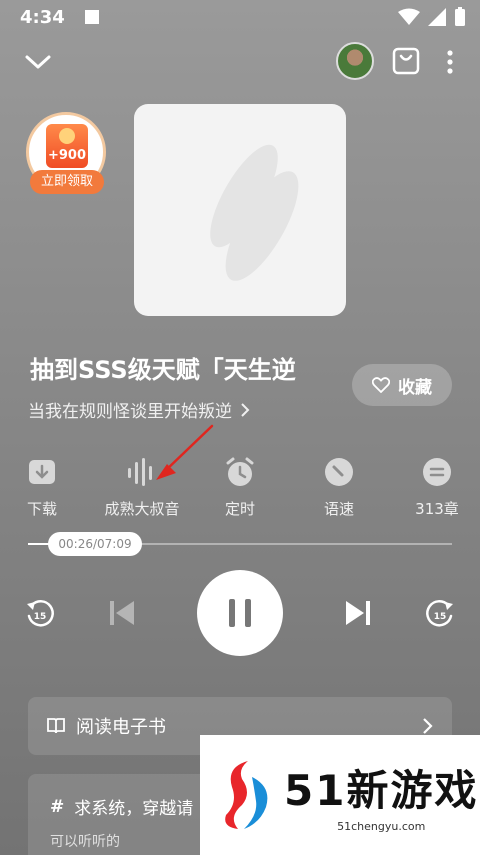 The height and width of the screenshot is (855, 480). I want to click on progress-time: 00:26/07:09, so click(95, 544).